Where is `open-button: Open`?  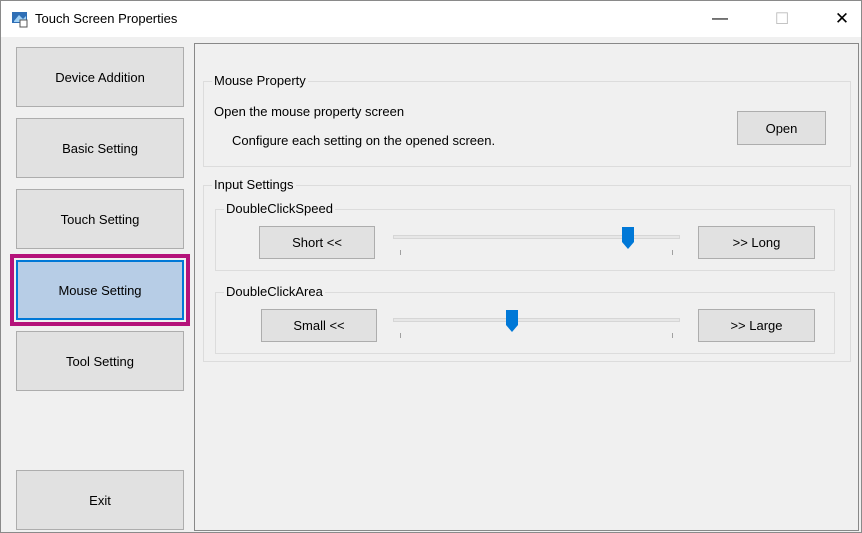
open-button: Open is located at coordinates (781, 128).